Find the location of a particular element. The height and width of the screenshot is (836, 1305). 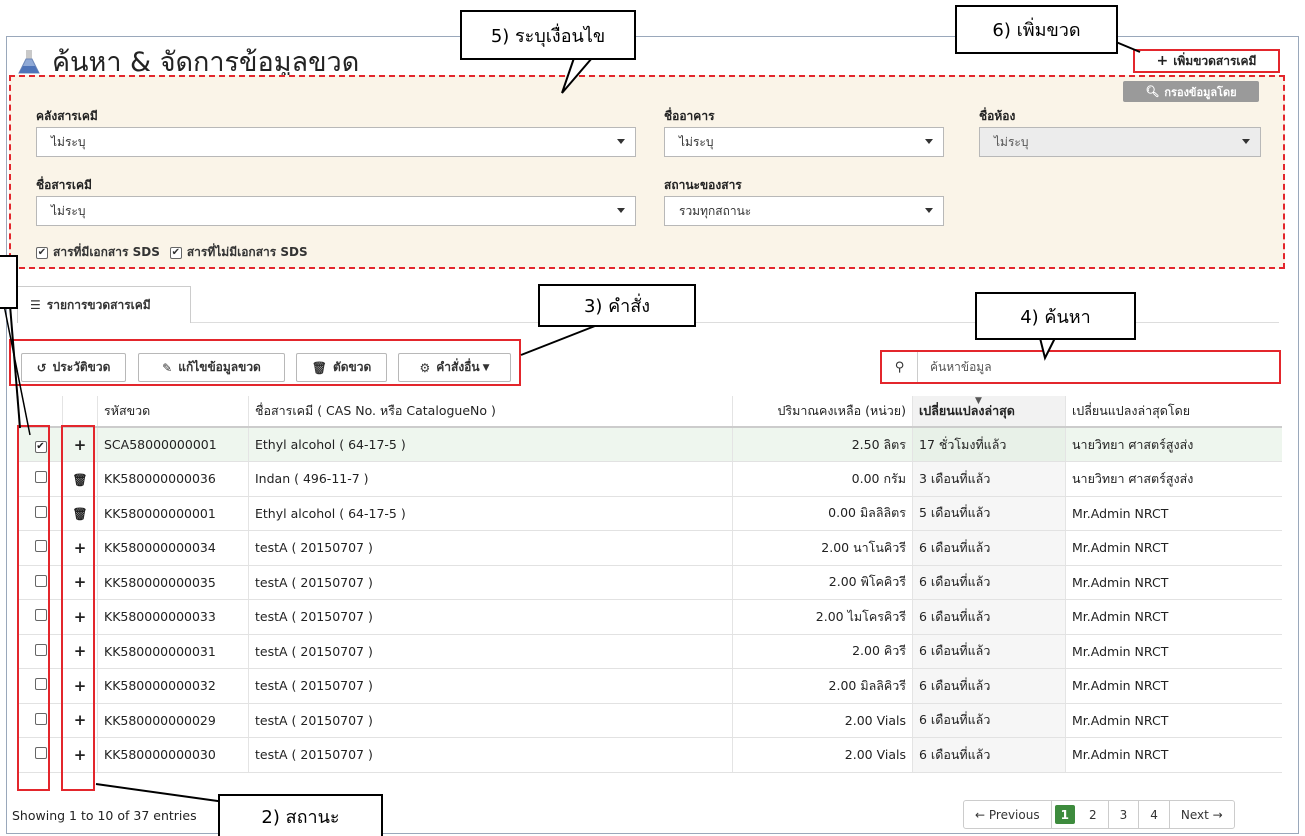

amount-column-header: ปริมาณคงเหลือ (หน่วย) is located at coordinates (822, 412).